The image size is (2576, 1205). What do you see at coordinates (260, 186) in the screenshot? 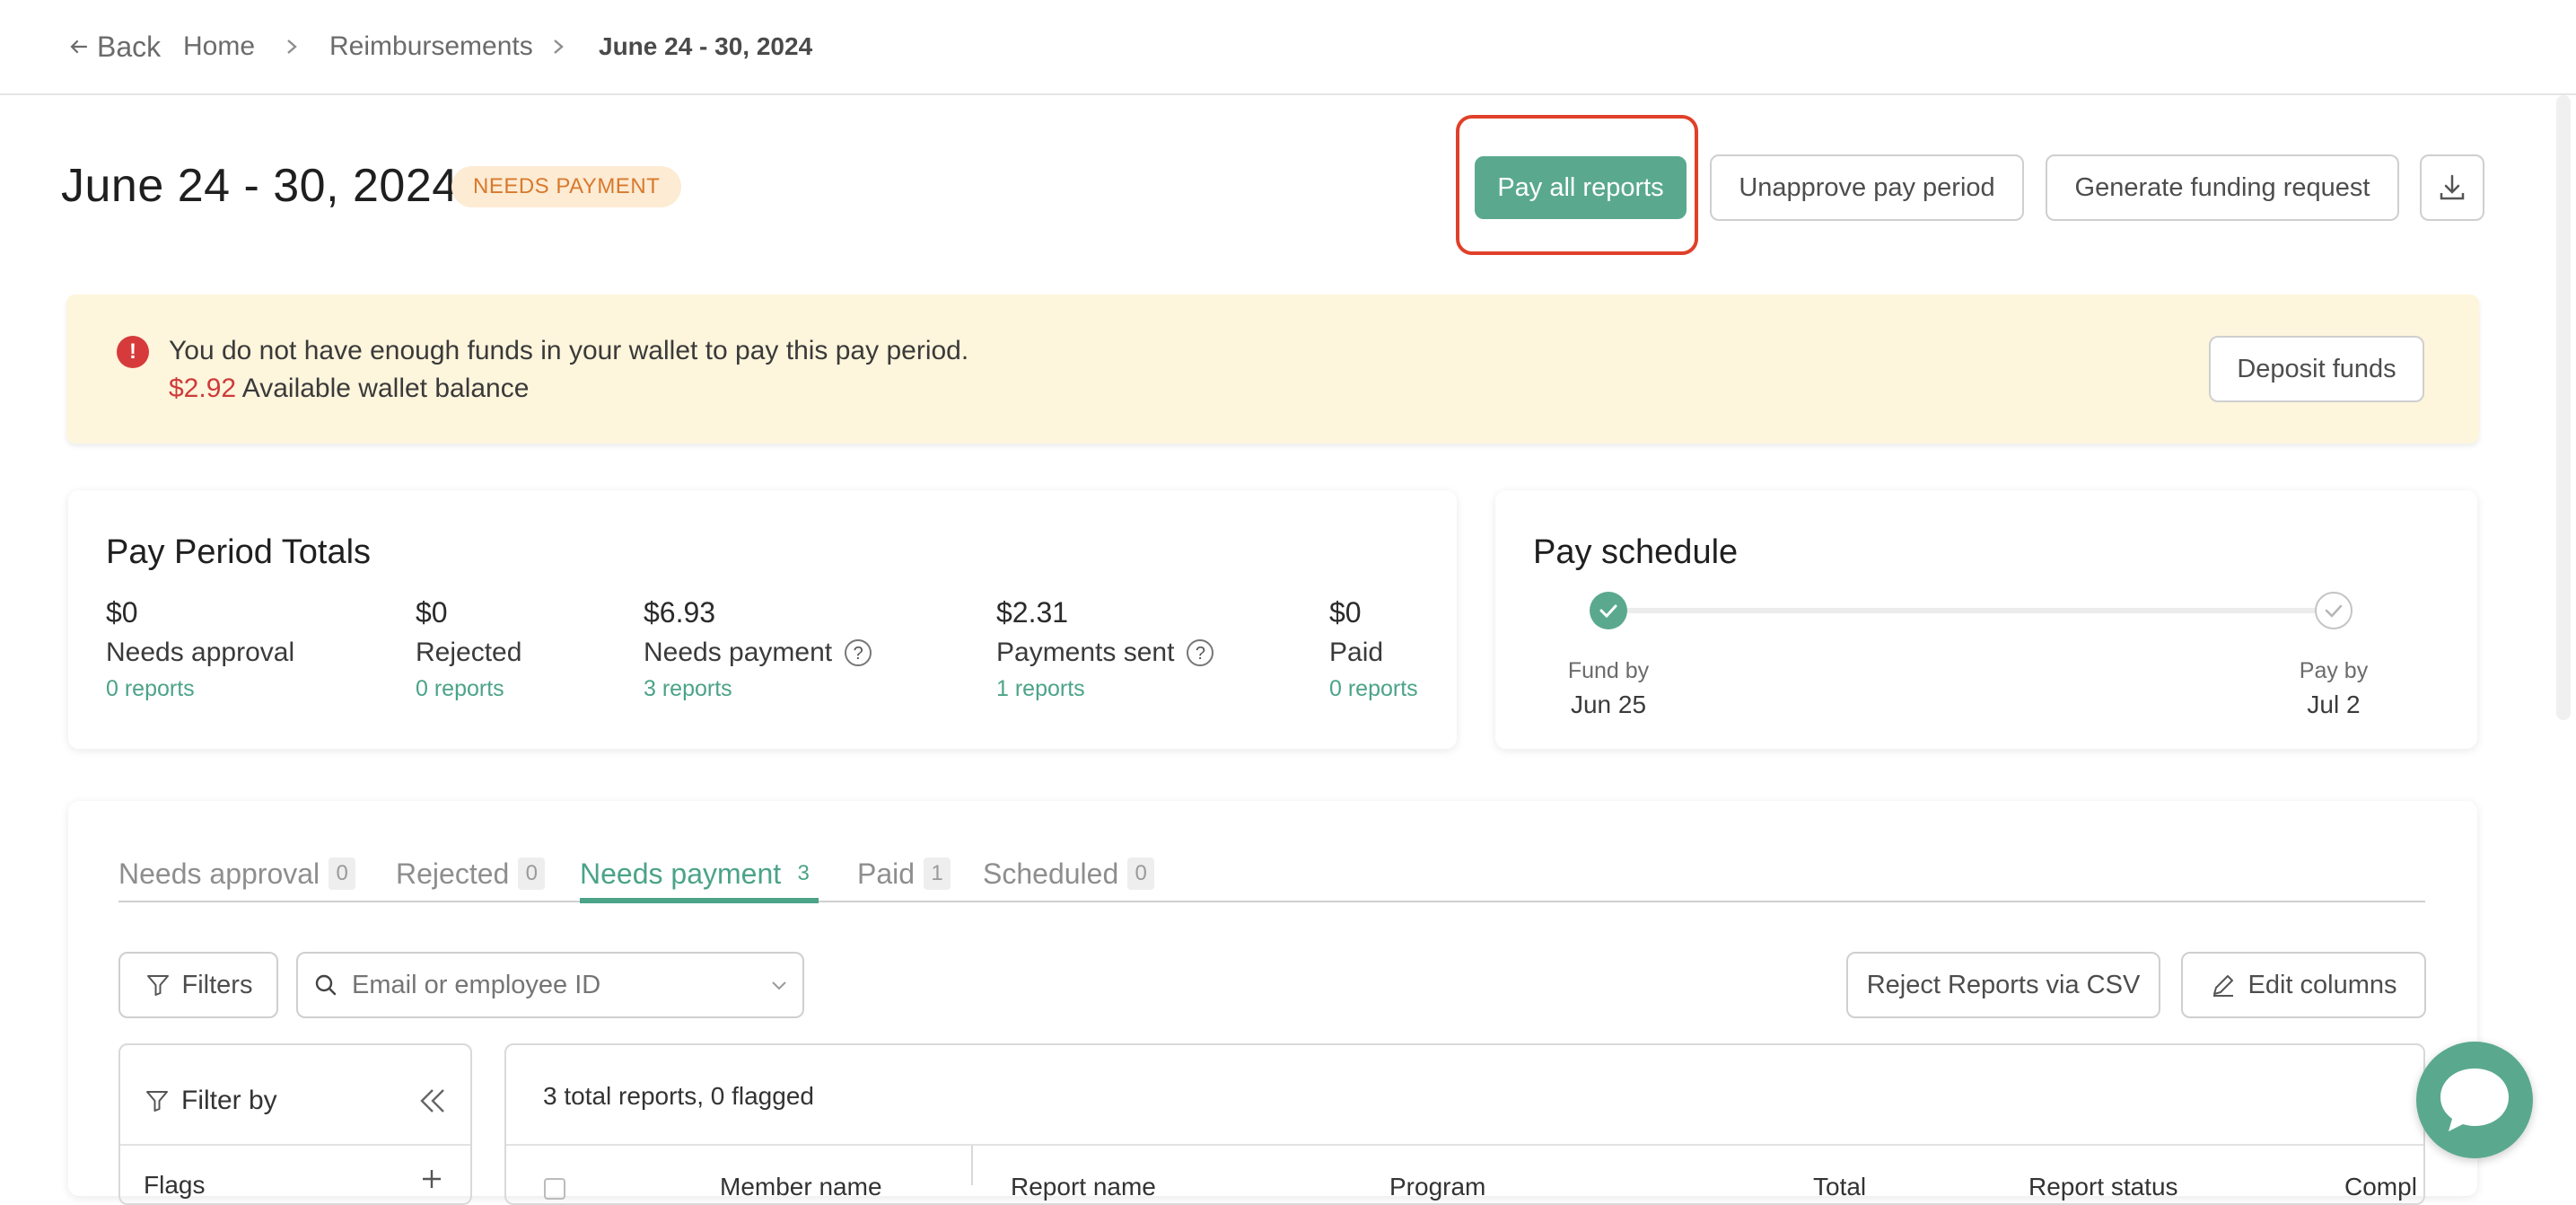
I see `page-title: June 24 - 30, 2024` at bounding box center [260, 186].